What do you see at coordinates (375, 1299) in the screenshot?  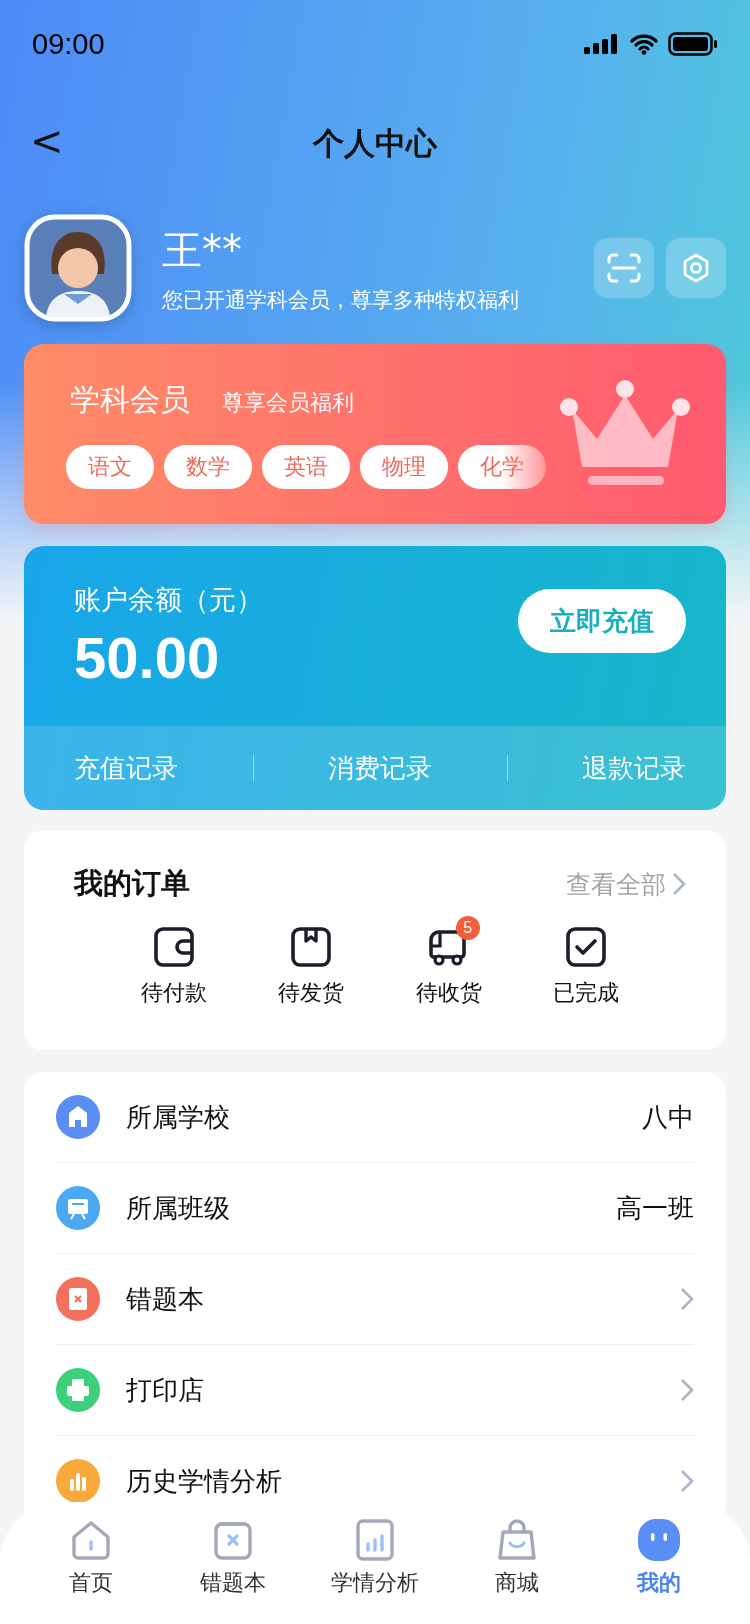 I see `menu-item: 错题本` at bounding box center [375, 1299].